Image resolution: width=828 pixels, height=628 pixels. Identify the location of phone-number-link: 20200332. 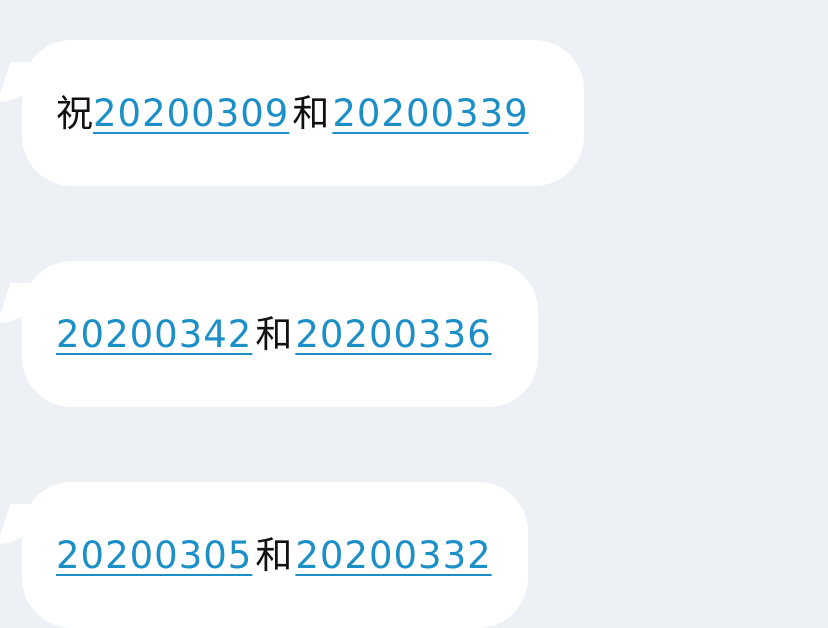
(393, 555).